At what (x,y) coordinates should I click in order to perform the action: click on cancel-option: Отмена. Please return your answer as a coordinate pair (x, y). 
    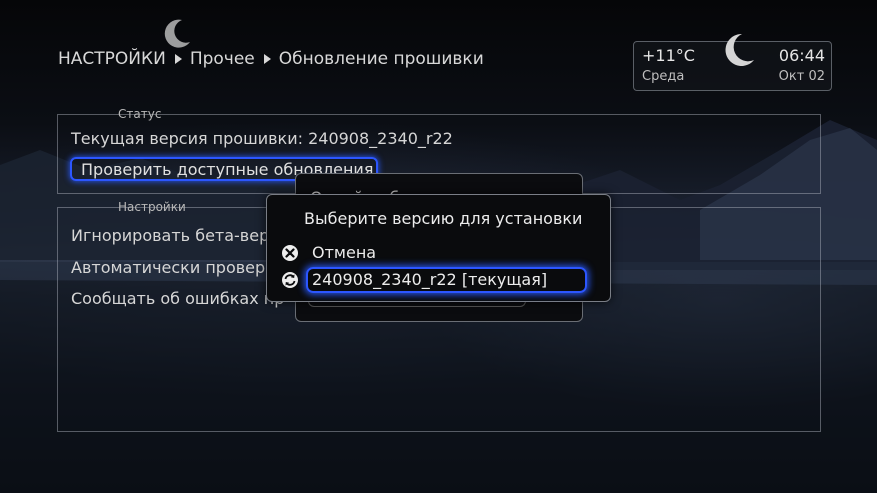
    Looking at the image, I should click on (433, 253).